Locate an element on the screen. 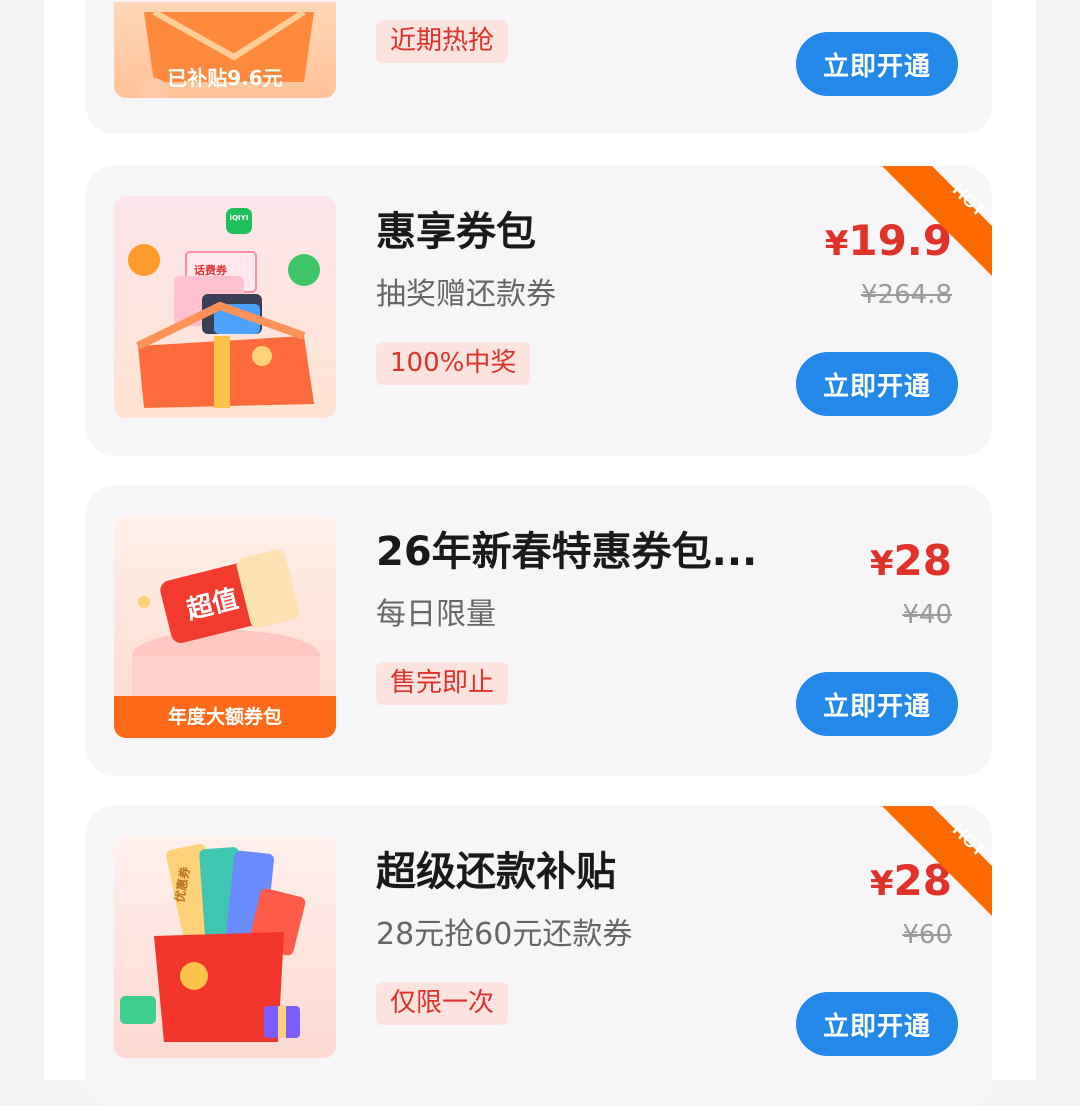  coupon-pack-image is located at coordinates (225, 307).